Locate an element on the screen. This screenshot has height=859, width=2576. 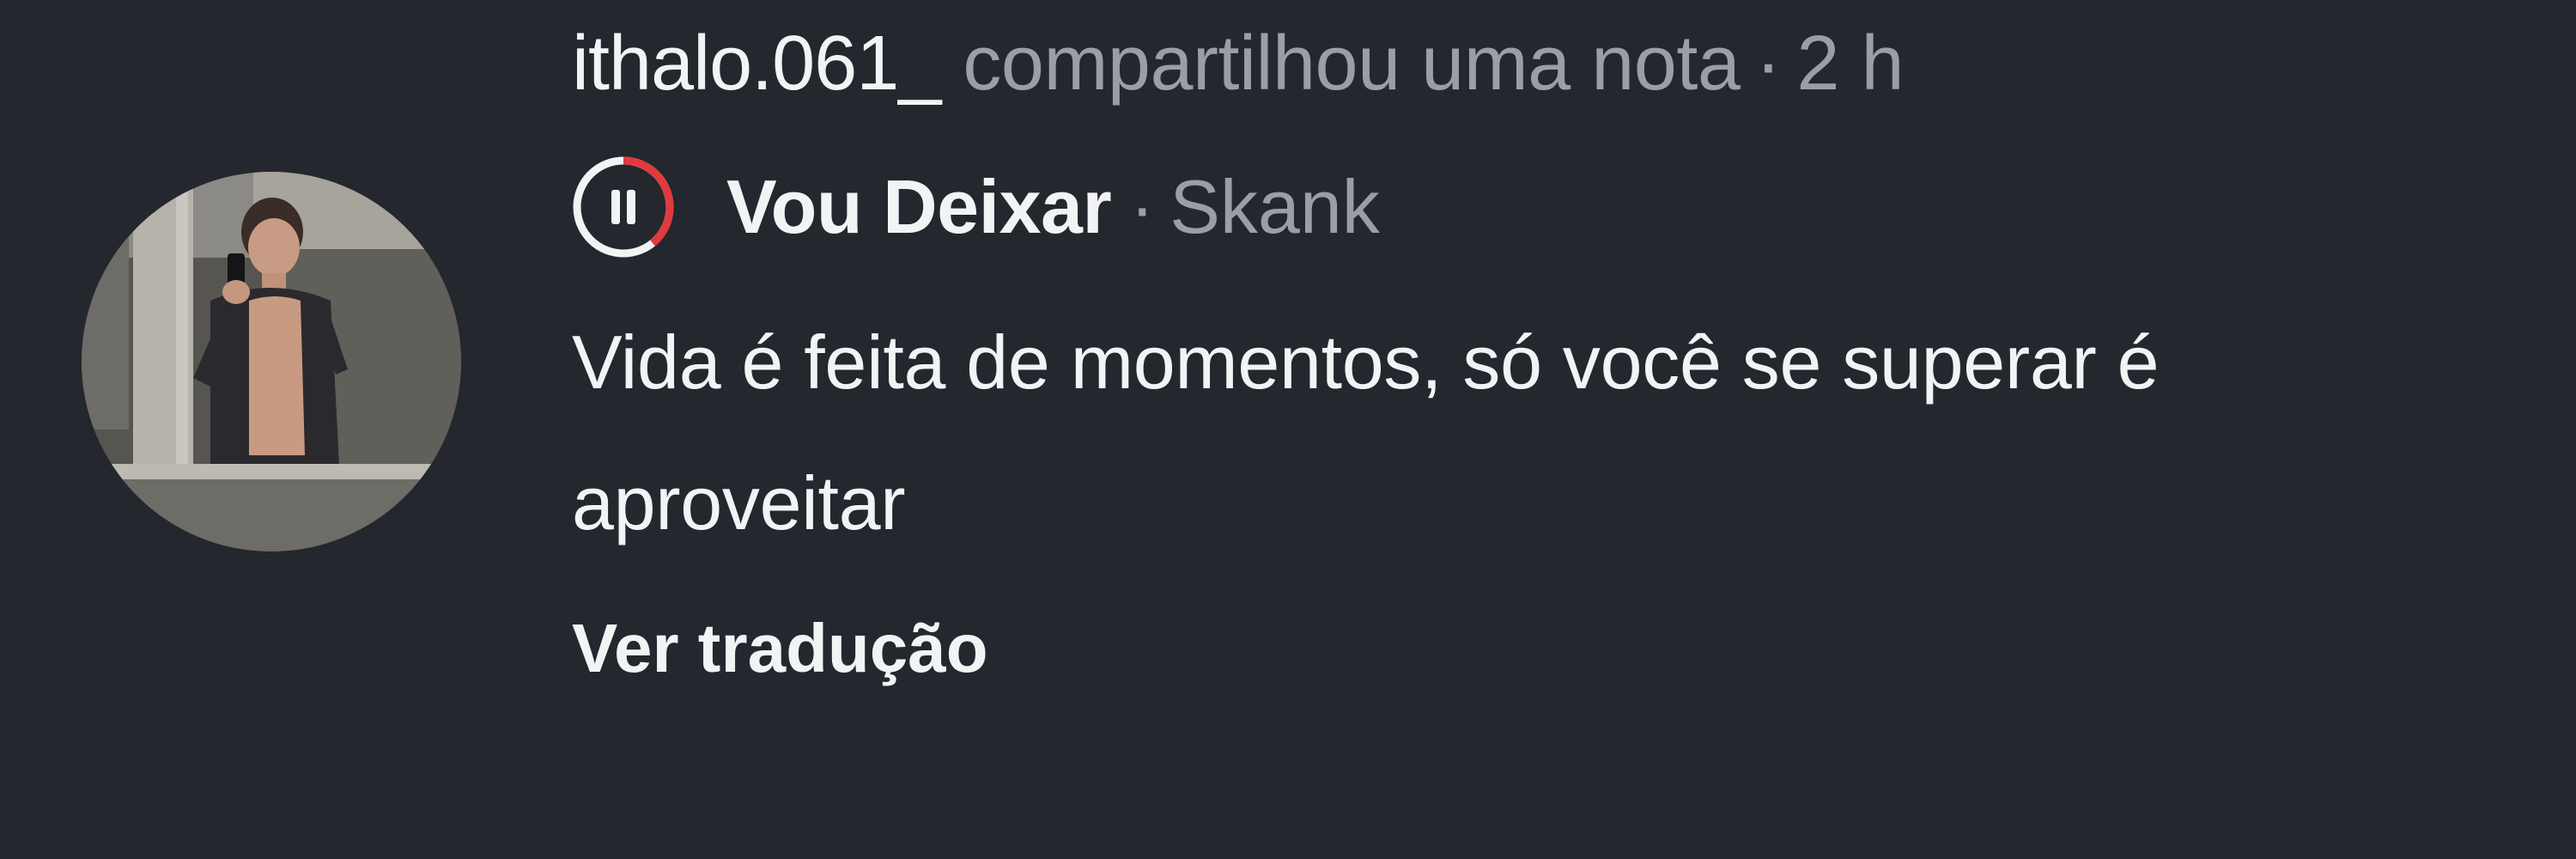
note-header: ithalo.061_ compartilhou uma nota · 2 h is located at coordinates (1239, 64).